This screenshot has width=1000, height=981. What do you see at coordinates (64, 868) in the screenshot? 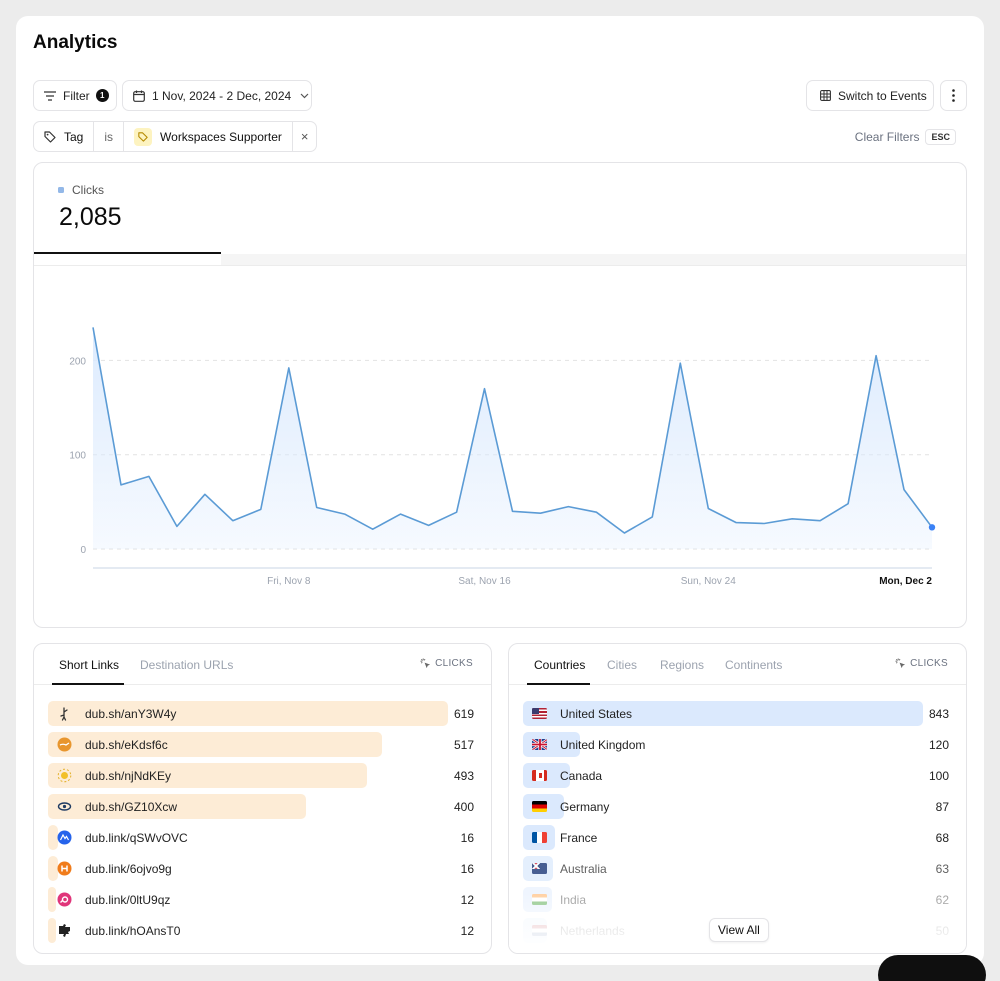
I see `hex-icon` at bounding box center [64, 868].